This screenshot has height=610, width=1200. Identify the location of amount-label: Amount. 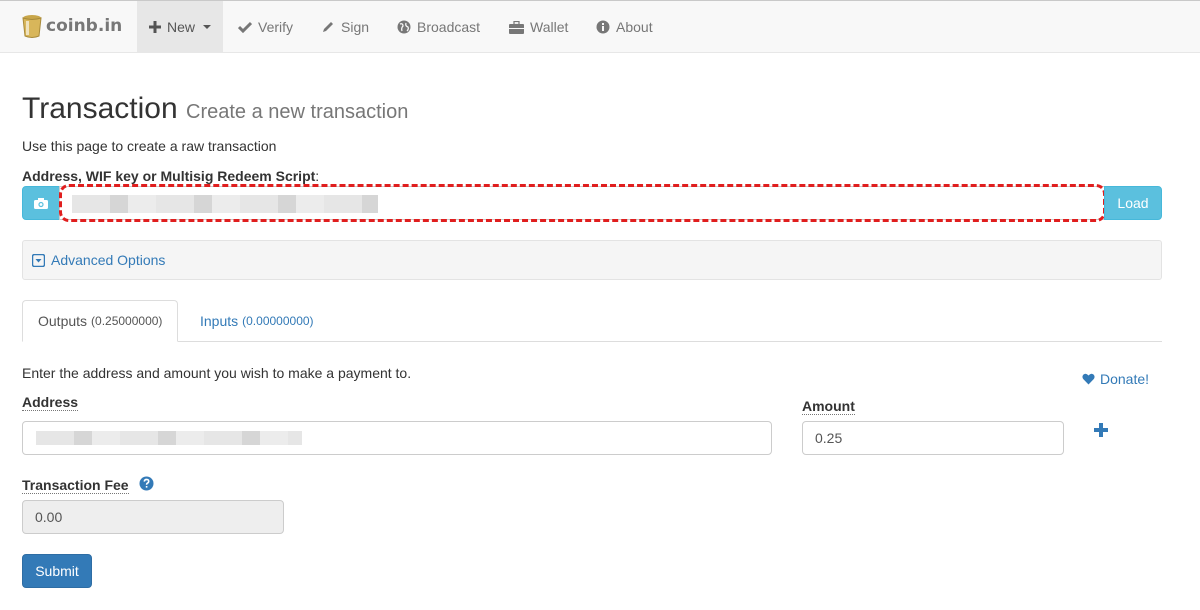
(828, 406).